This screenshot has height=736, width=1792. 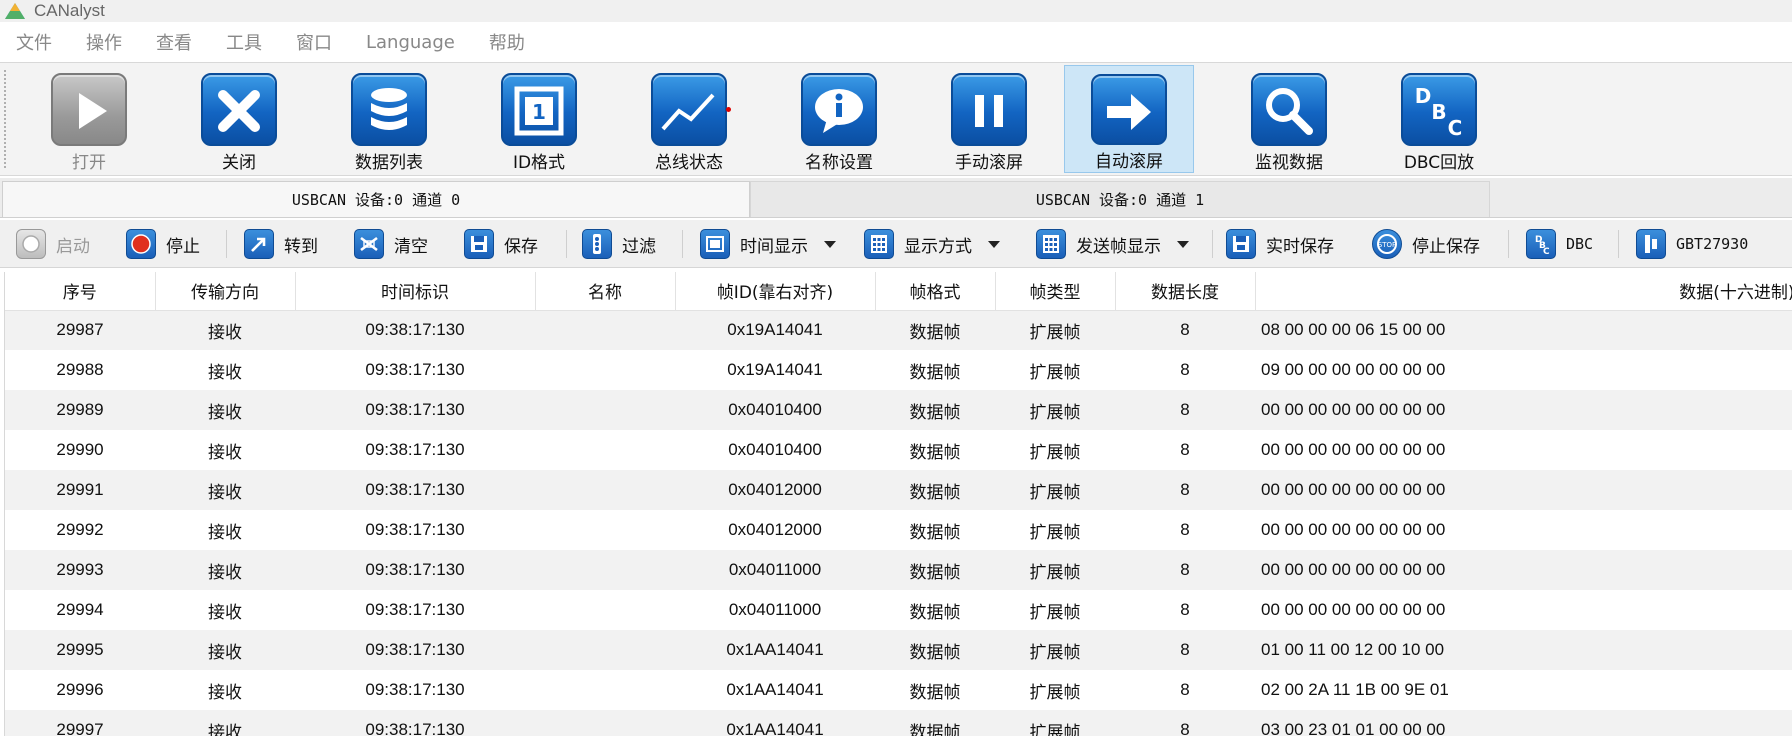 I want to click on col-data-length: 数据长度, so click(x=1185, y=291).